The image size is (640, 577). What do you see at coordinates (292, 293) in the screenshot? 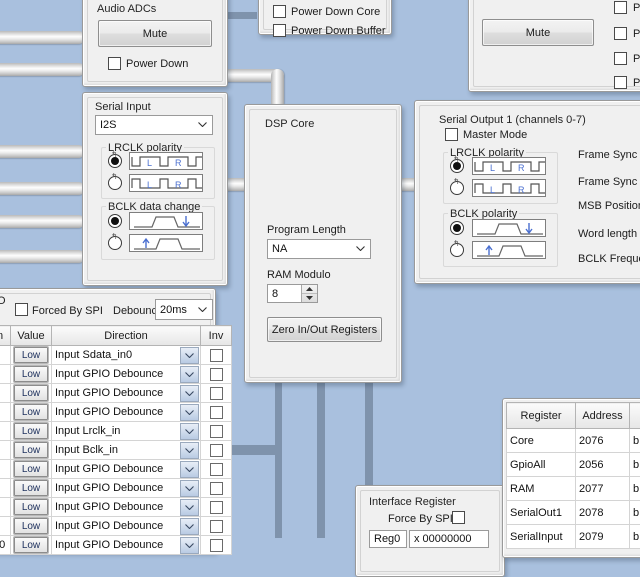
I see `ram-modulo-spinner: 8` at bounding box center [292, 293].